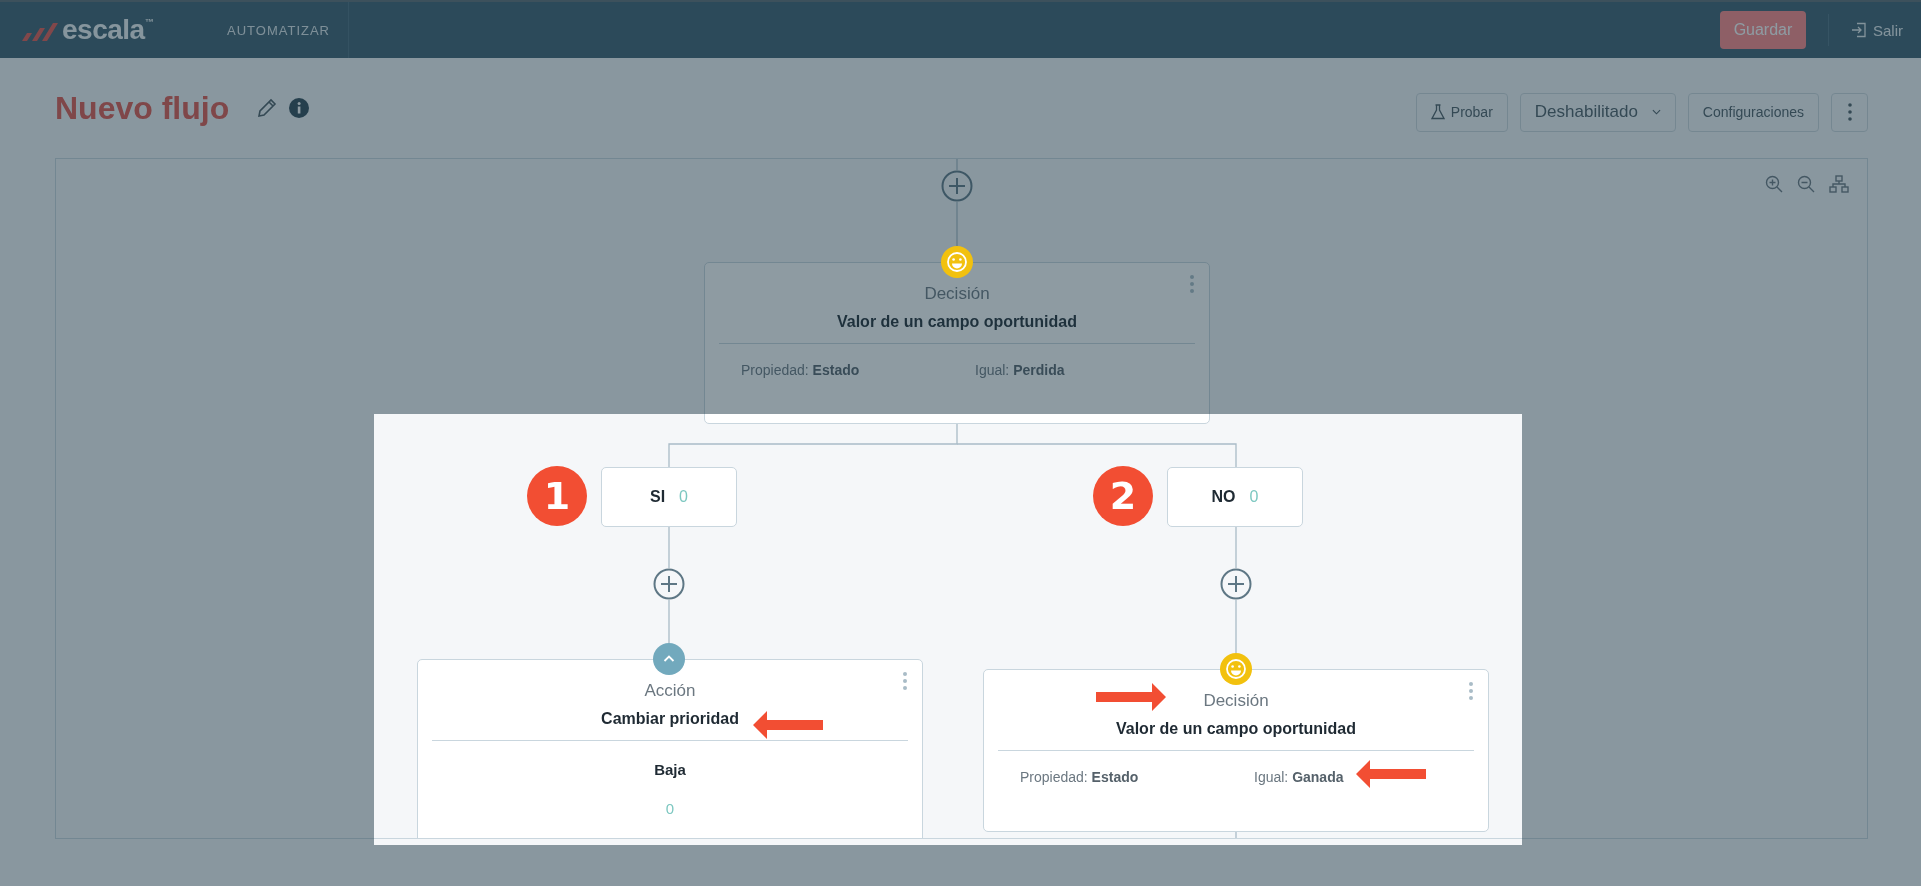 Image resolution: width=1921 pixels, height=886 pixels. What do you see at coordinates (108, 30) in the screenshot?
I see `brand-name: escala$^{™}$` at bounding box center [108, 30].